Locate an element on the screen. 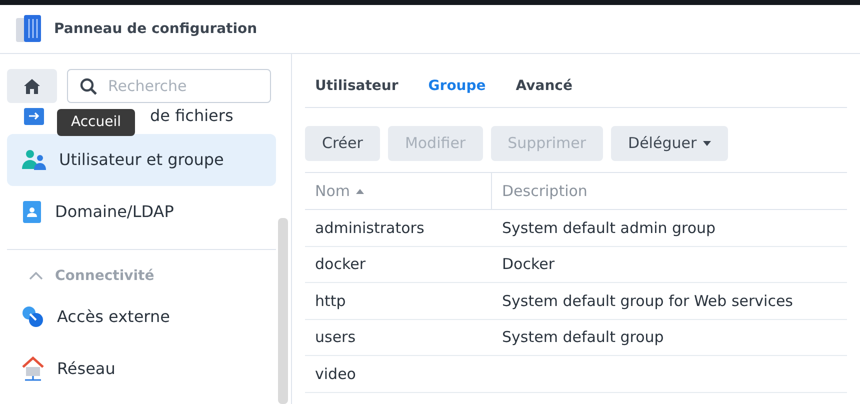 Image resolution: width=860 pixels, height=404 pixels. sort-ascending-icon is located at coordinates (360, 191).